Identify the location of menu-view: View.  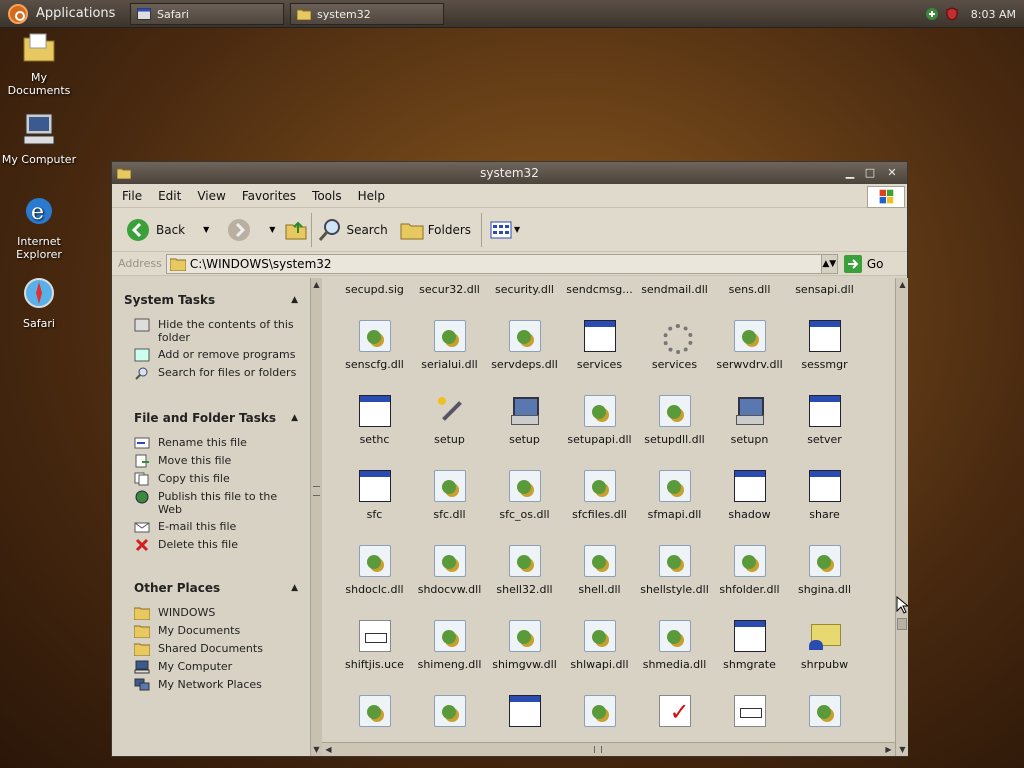
(211, 196).